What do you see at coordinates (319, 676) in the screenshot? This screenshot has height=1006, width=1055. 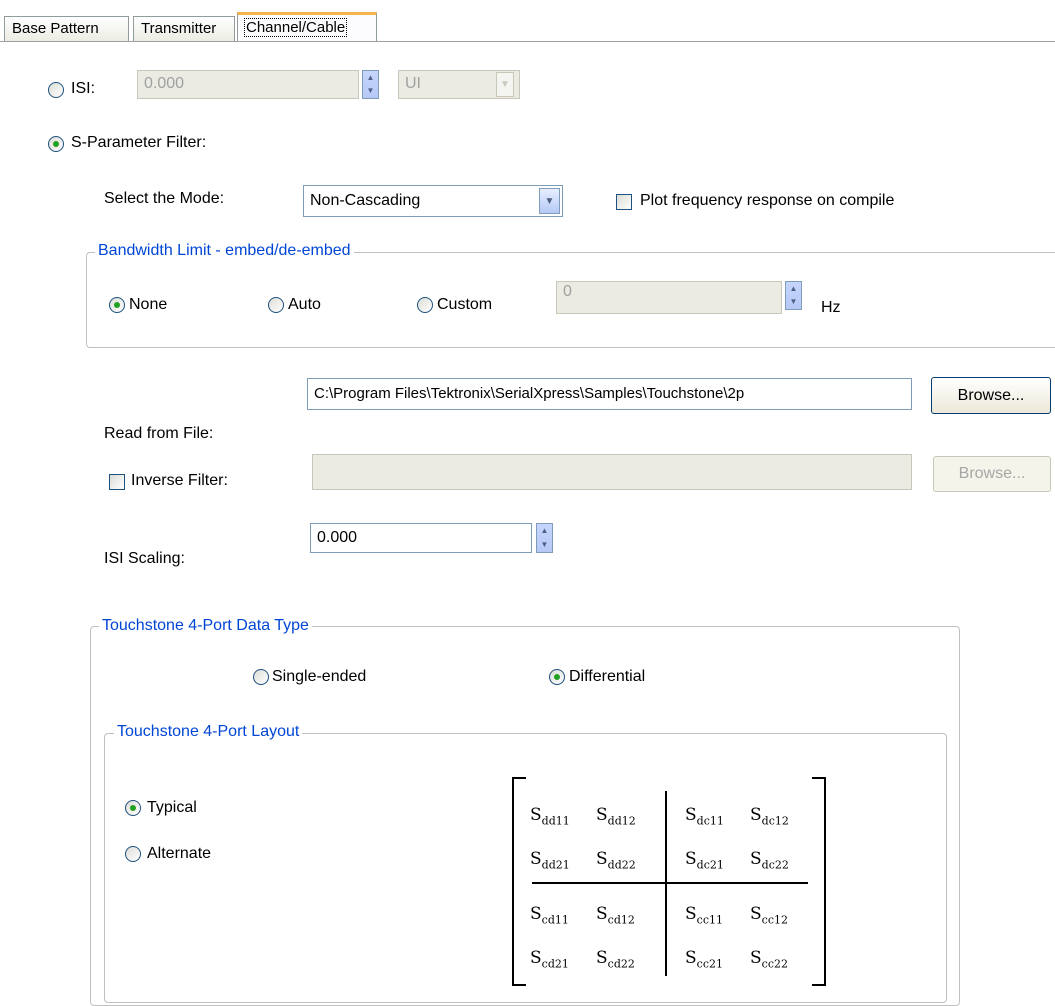 I see `single-ended-label: Single-ended` at bounding box center [319, 676].